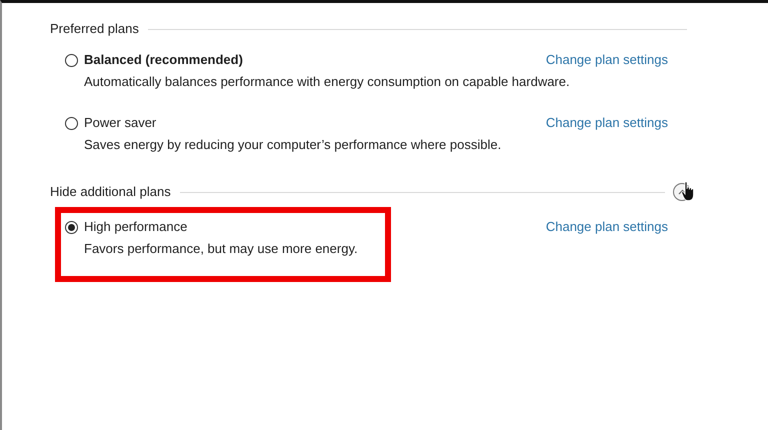 The height and width of the screenshot is (430, 768). Describe the element at coordinates (688, 191) in the screenshot. I see `hand-cursor-icon` at that location.